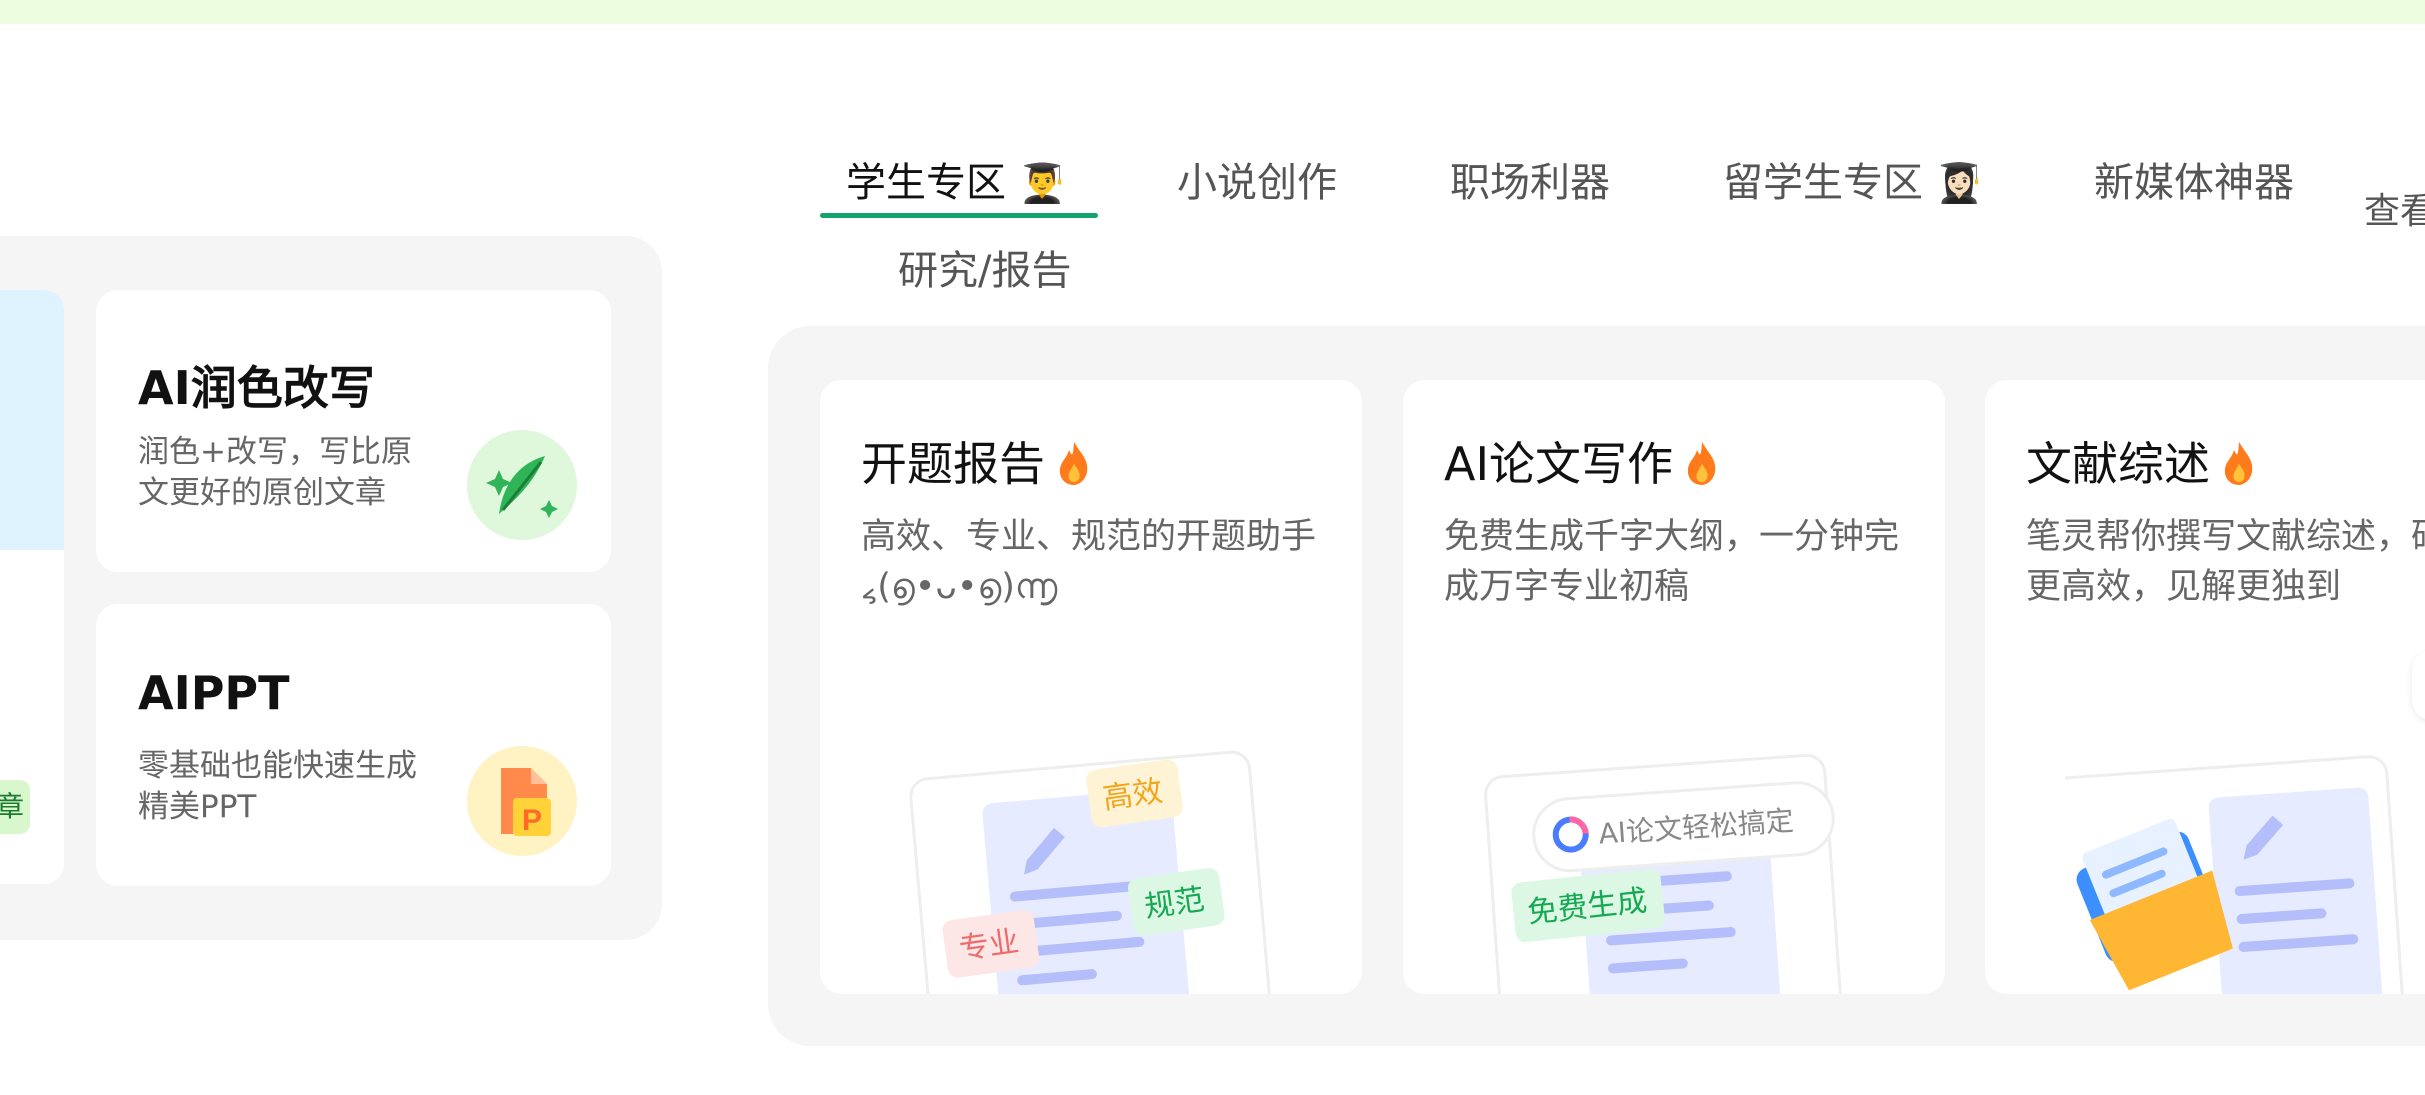  What do you see at coordinates (1672, 562) in the screenshot?
I see `feature-card-desc: 免费生成千字大纲，一分钟完成万字专业初稿` at bounding box center [1672, 562].